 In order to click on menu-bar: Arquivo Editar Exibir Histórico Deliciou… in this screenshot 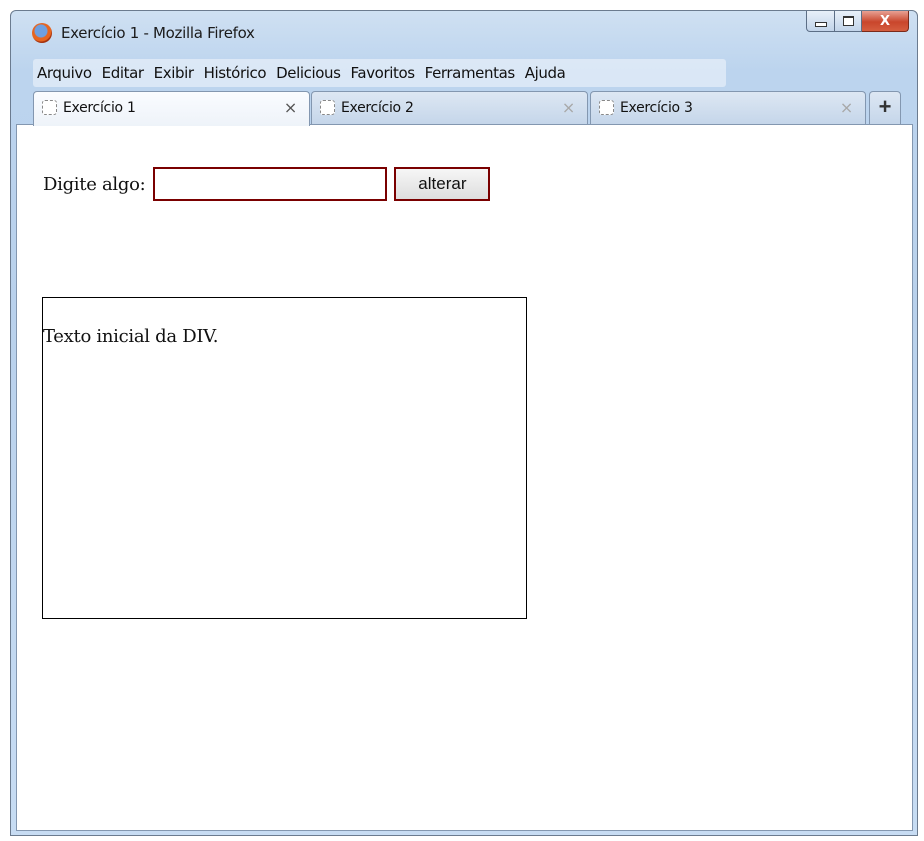, I will do `click(379, 73)`.